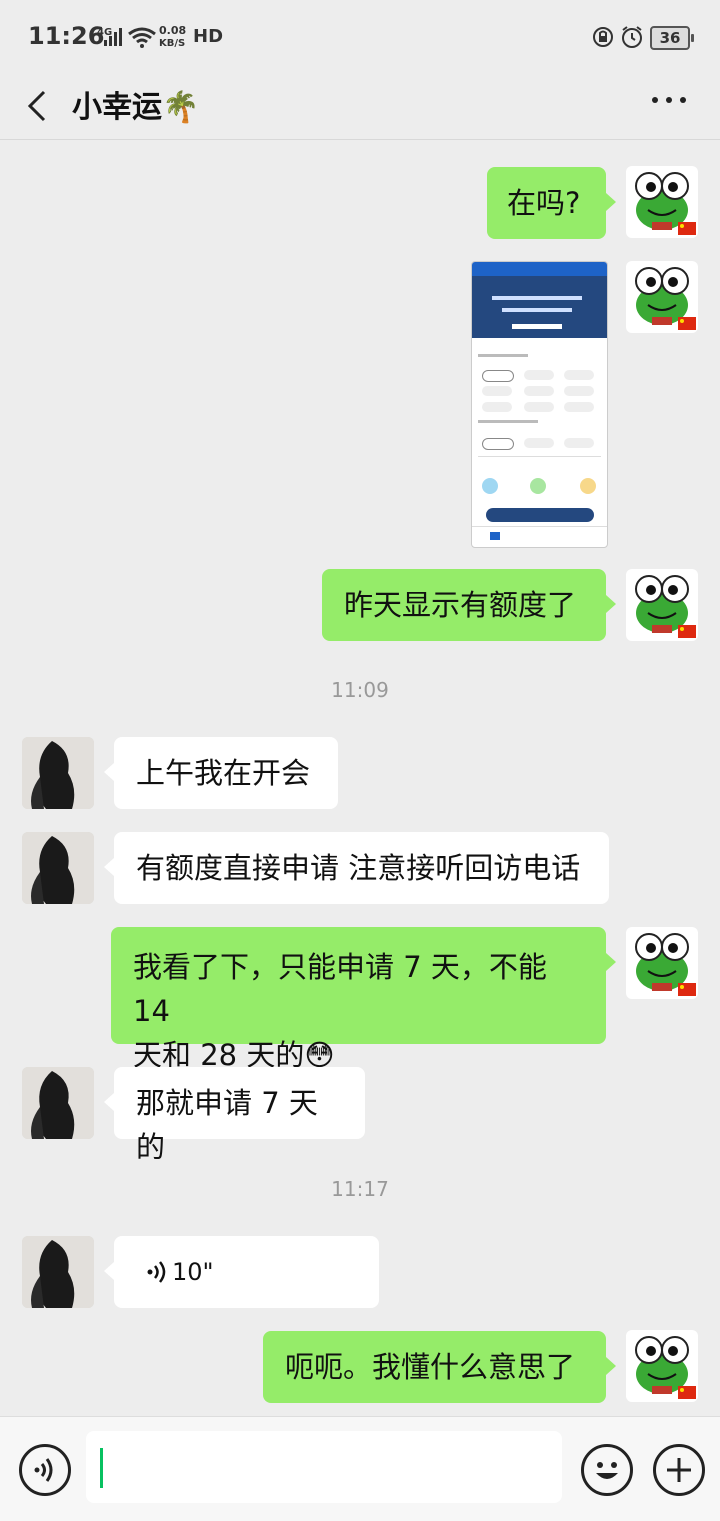 Image resolution: width=720 pixels, height=1521 pixels. Describe the element at coordinates (193, 1272) in the screenshot. I see `voice-duration: 10"` at that location.